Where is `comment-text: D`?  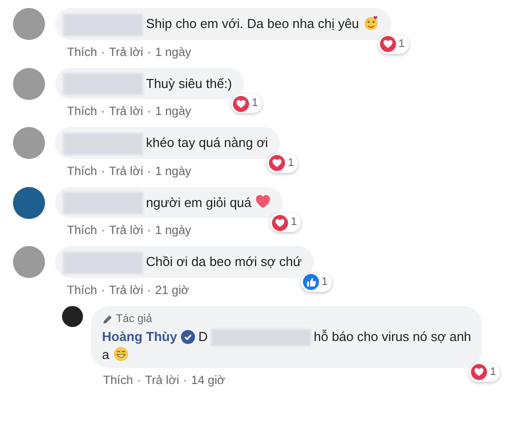 comment-text: D is located at coordinates (203, 336).